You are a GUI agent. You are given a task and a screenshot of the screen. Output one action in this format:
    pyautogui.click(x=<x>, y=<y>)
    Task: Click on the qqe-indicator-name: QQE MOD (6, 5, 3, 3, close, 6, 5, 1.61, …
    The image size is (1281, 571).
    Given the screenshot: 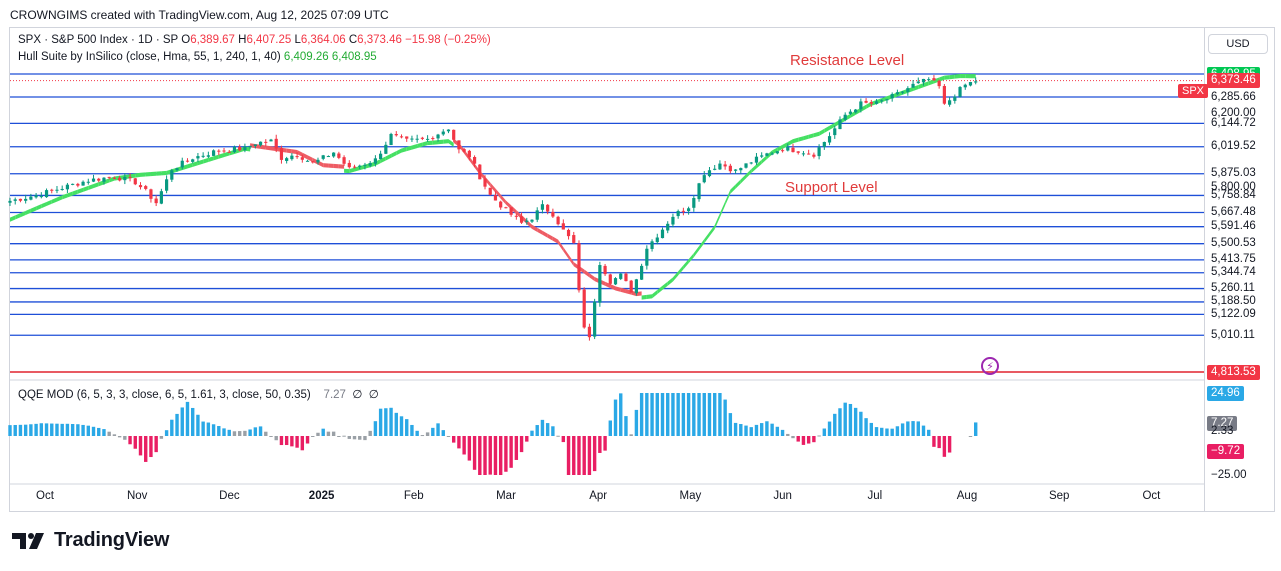 What is the action you would take?
    pyautogui.click(x=164, y=395)
    